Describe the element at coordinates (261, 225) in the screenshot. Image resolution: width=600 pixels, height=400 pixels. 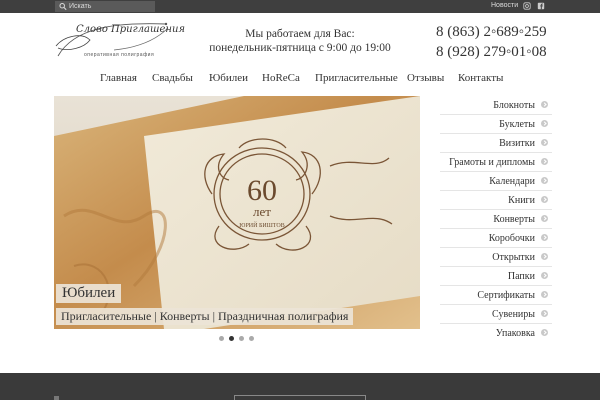
I see `card-name: ЮРИЙ БИШТОВ` at that location.